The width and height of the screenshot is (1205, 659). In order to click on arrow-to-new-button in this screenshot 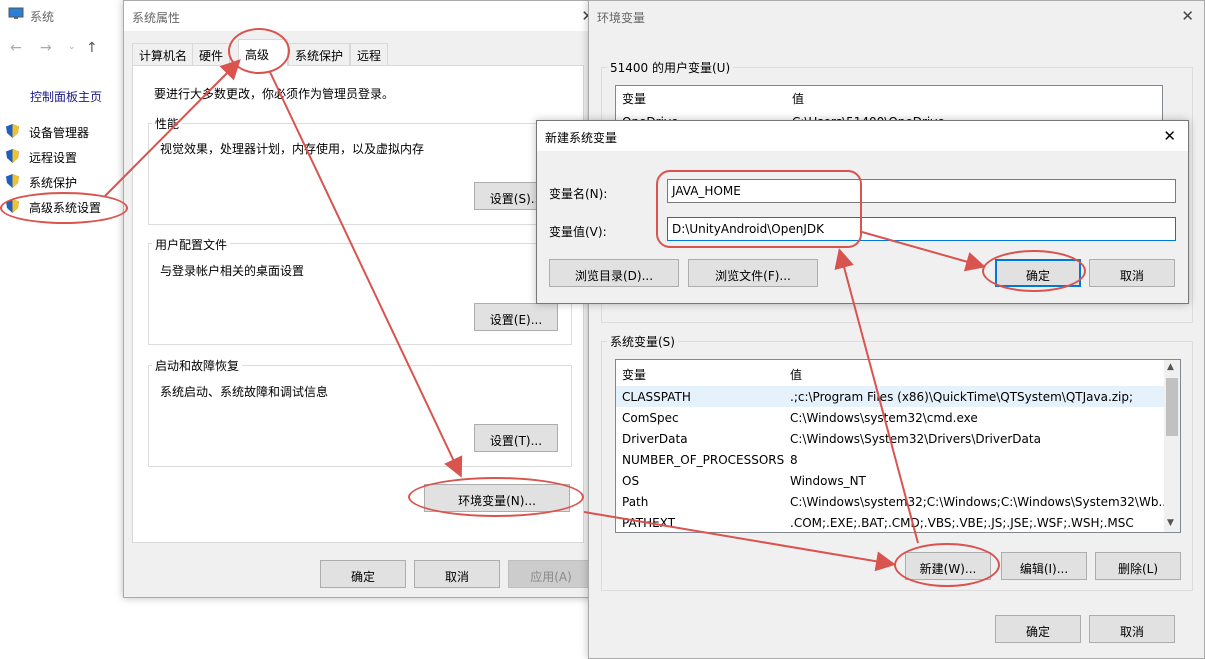, I will do `click(739, 541)`.